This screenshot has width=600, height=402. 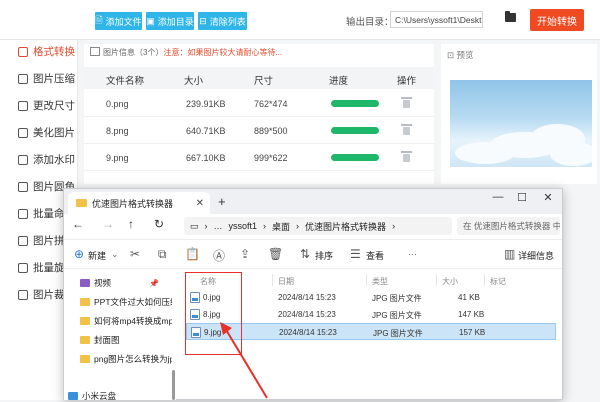 I want to click on cloud-icon, so click(x=73, y=396).